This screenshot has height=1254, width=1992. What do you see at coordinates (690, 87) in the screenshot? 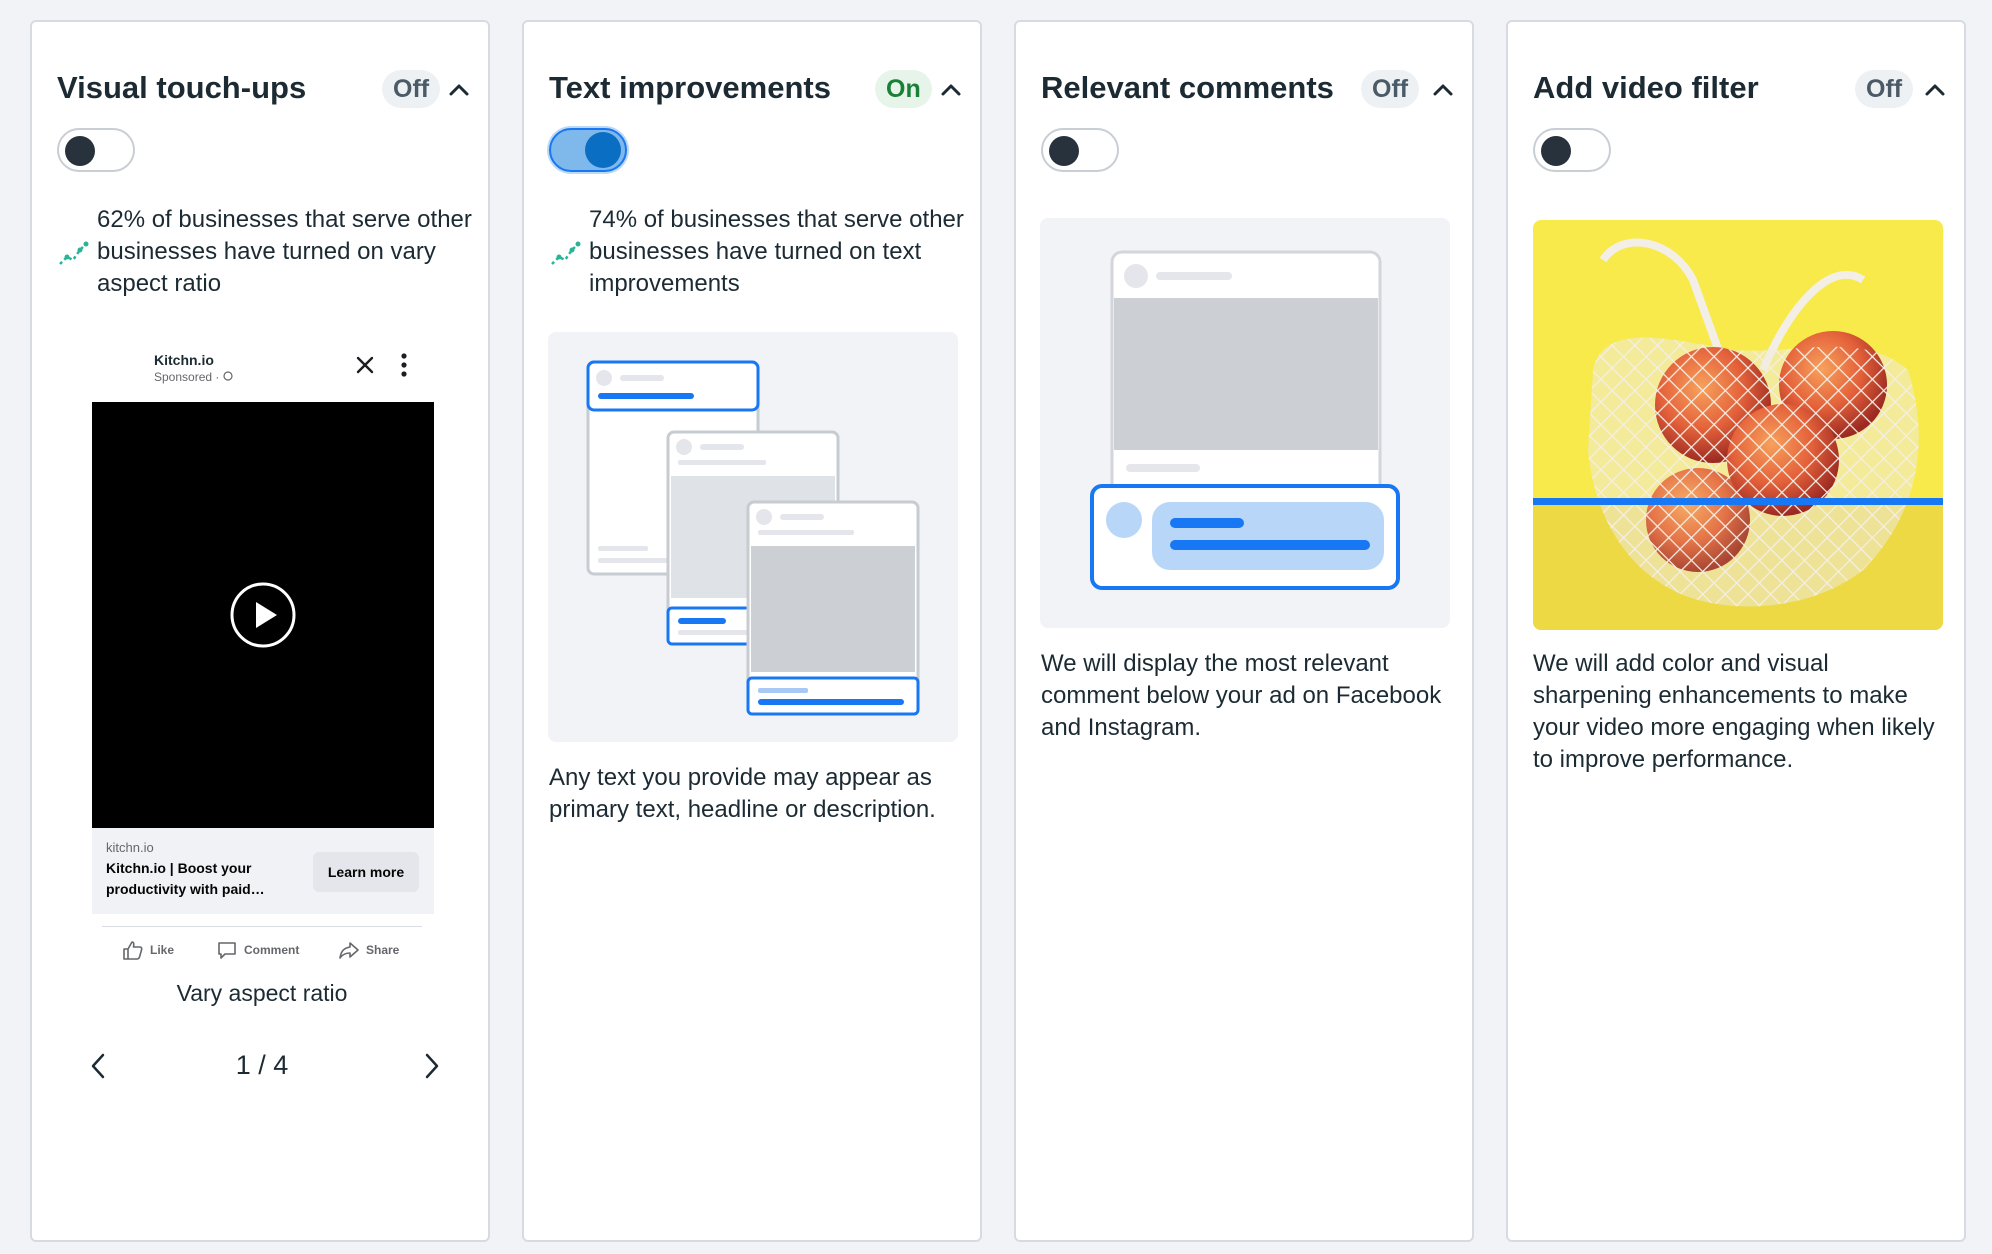
I see `card-title: Text improvements` at bounding box center [690, 87].